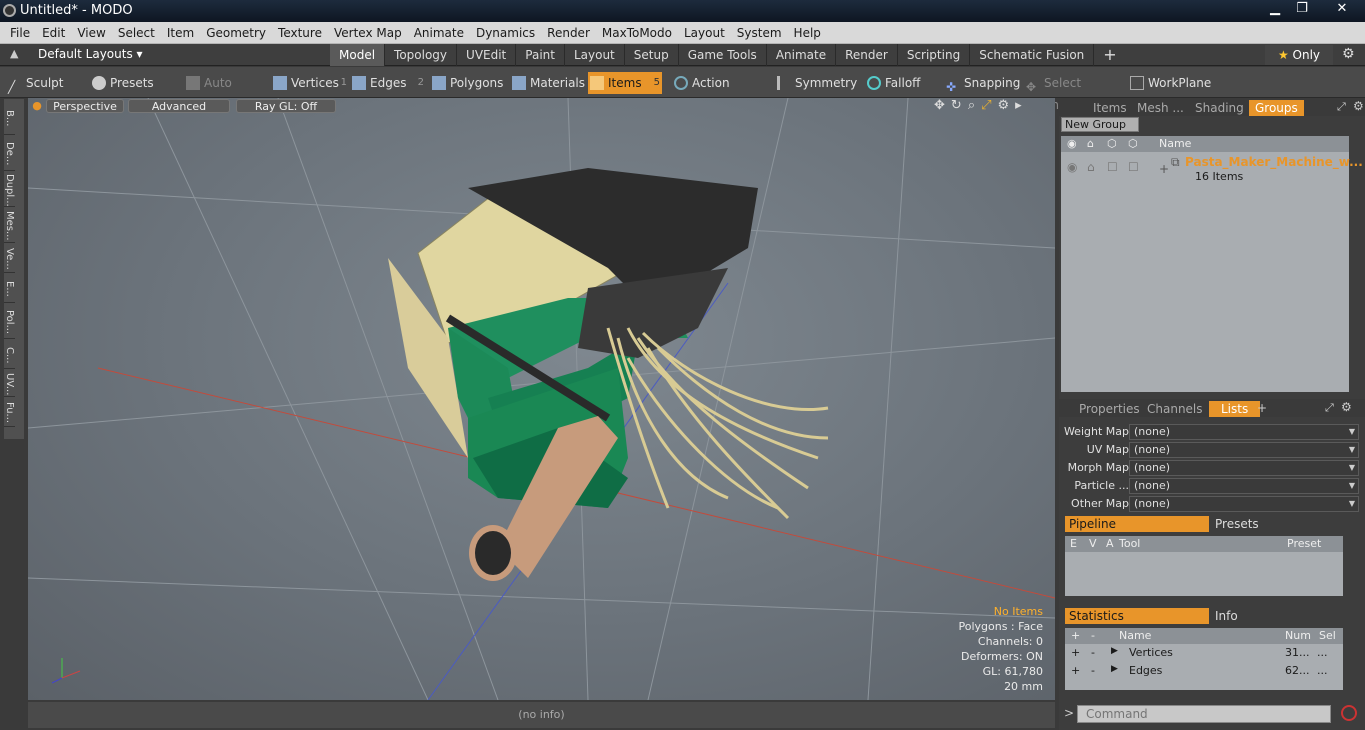 Image resolution: width=1365 pixels, height=730 pixels. I want to click on tab-schematic-fusion: Schematic Fusion, so click(1032, 55).